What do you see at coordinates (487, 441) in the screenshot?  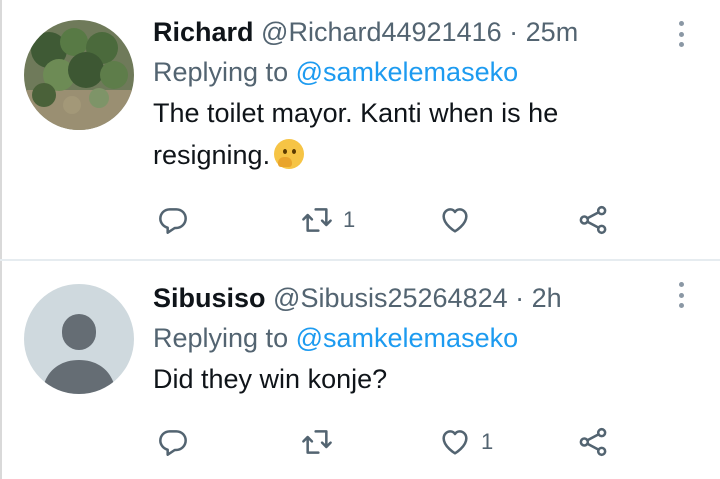 I see `like-count: 1` at bounding box center [487, 441].